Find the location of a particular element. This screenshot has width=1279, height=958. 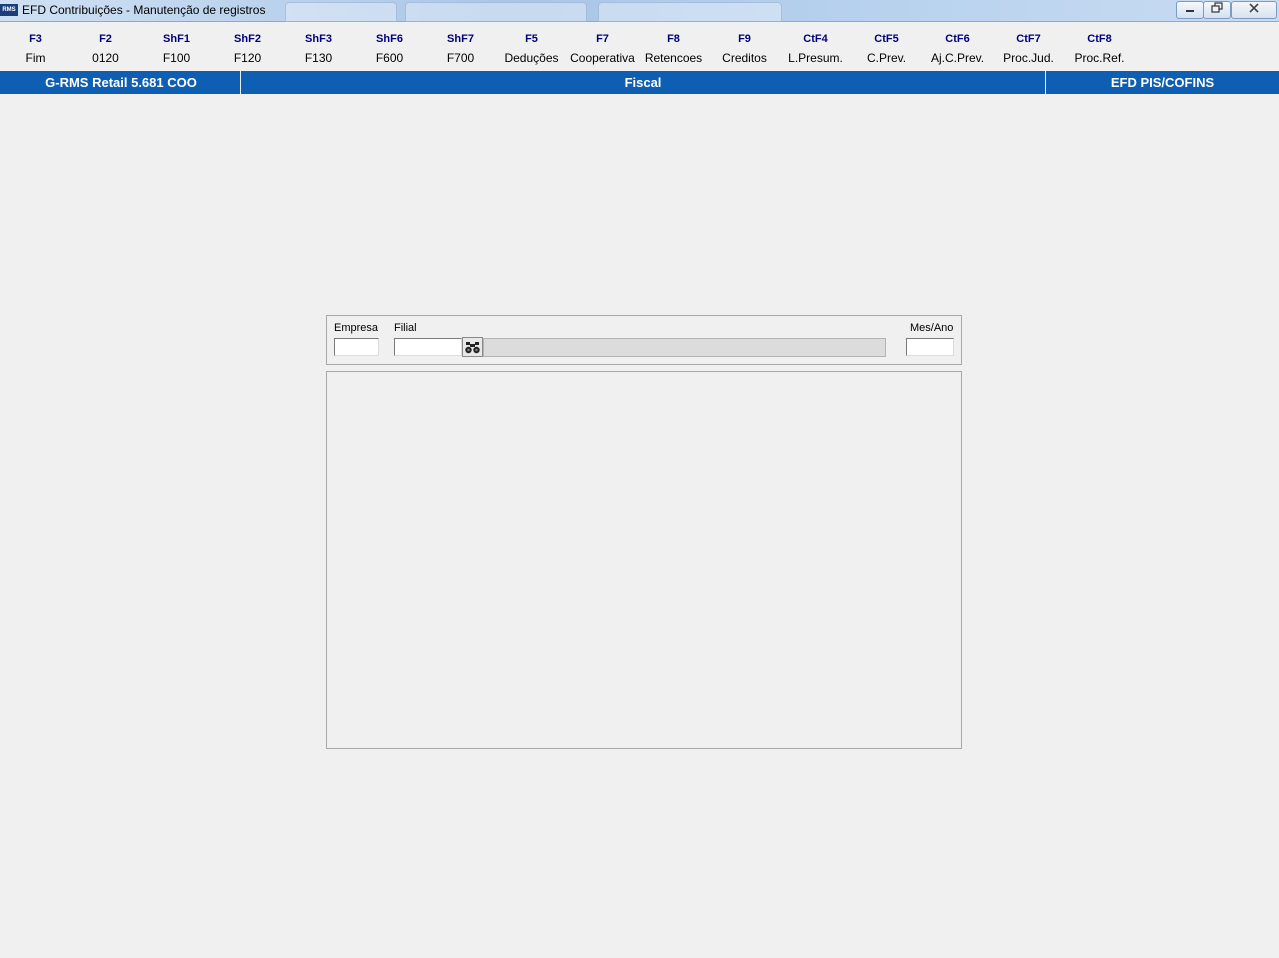

fkey-key: CtF8 is located at coordinates (1099, 39).